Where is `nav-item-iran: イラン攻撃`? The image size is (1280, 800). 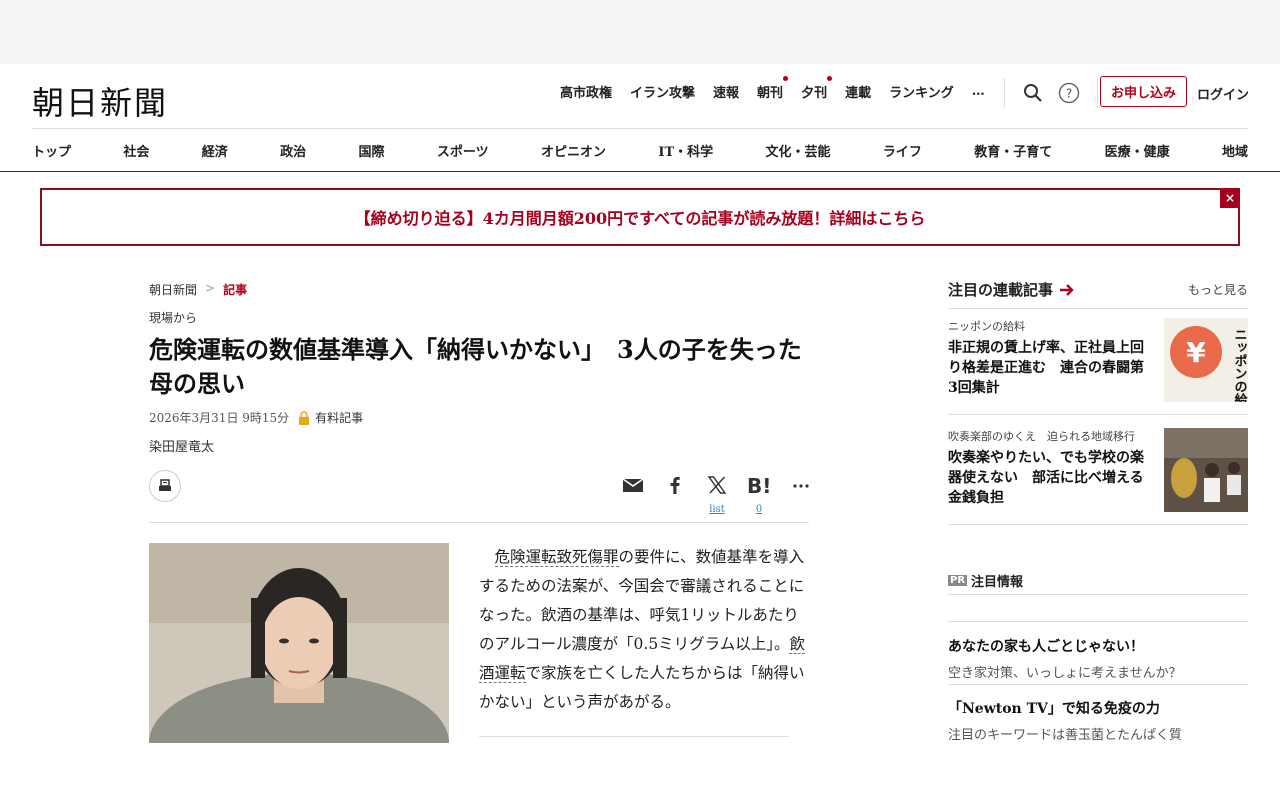 nav-item-iran: イラン攻撃 is located at coordinates (662, 91).